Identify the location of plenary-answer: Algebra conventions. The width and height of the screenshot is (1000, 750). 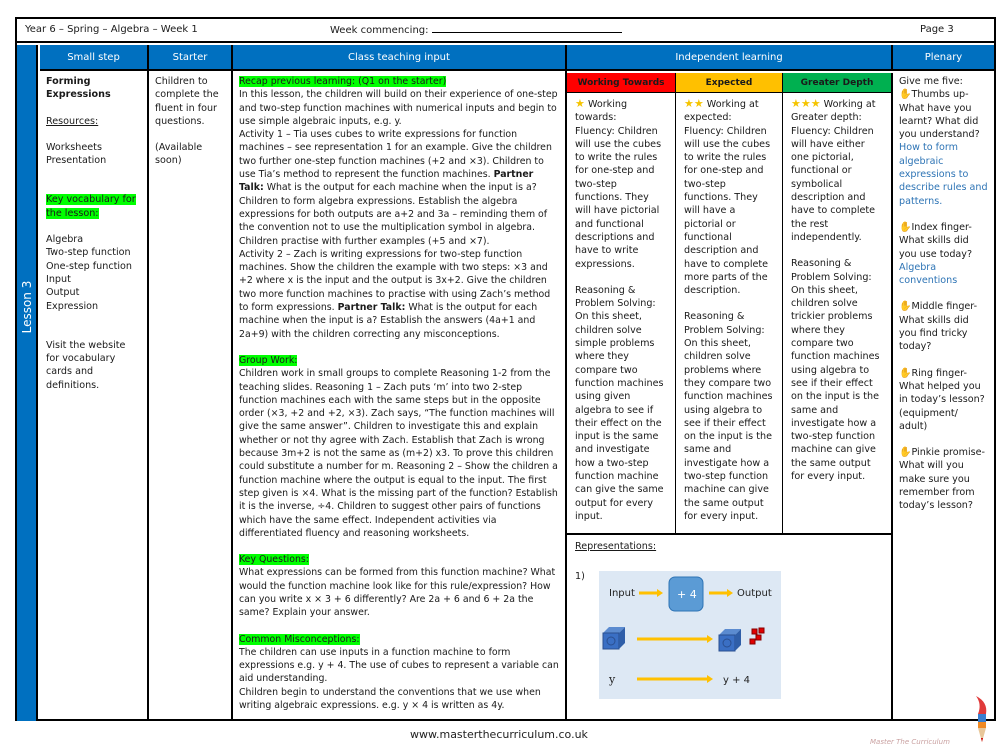
(928, 274).